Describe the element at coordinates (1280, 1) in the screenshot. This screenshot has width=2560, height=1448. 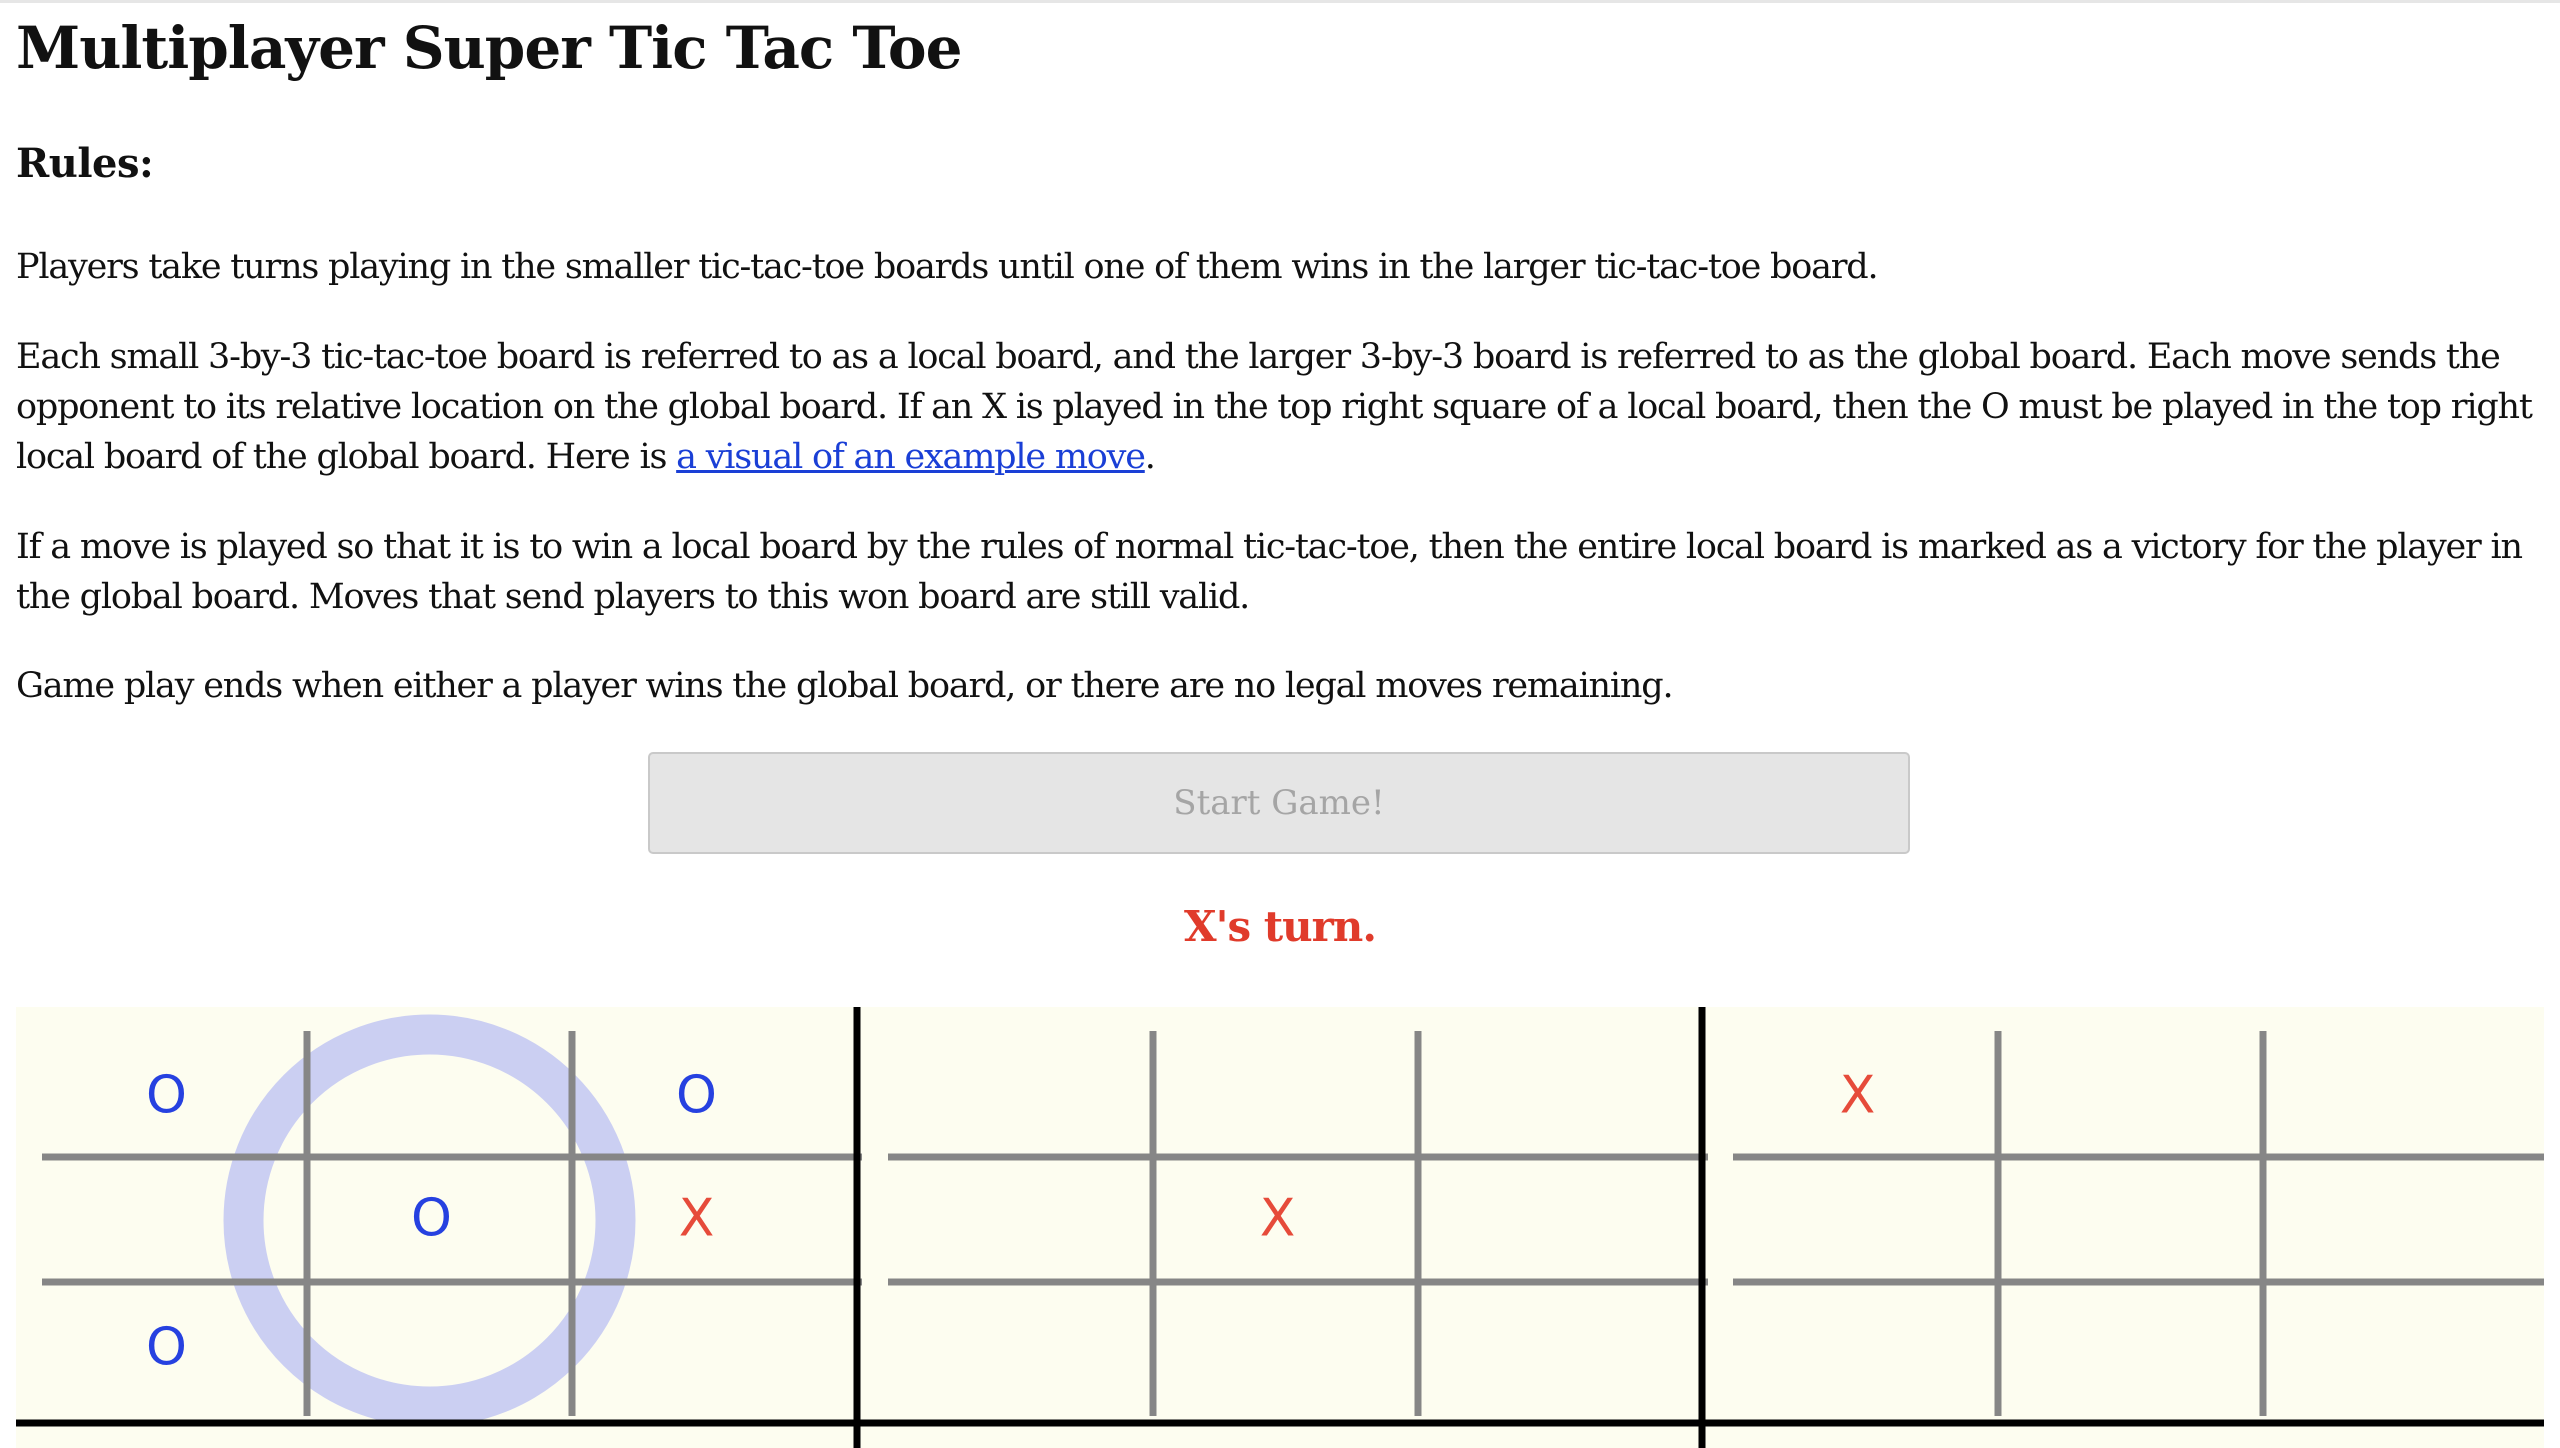
I see `top-divider` at that location.